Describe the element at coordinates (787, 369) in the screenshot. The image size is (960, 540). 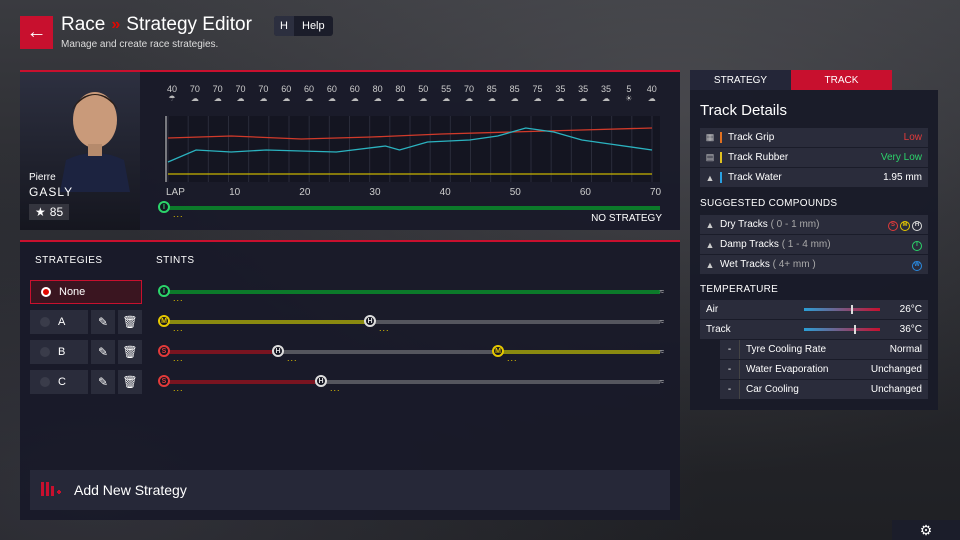
I see `row-label: Water Evaporation` at that location.